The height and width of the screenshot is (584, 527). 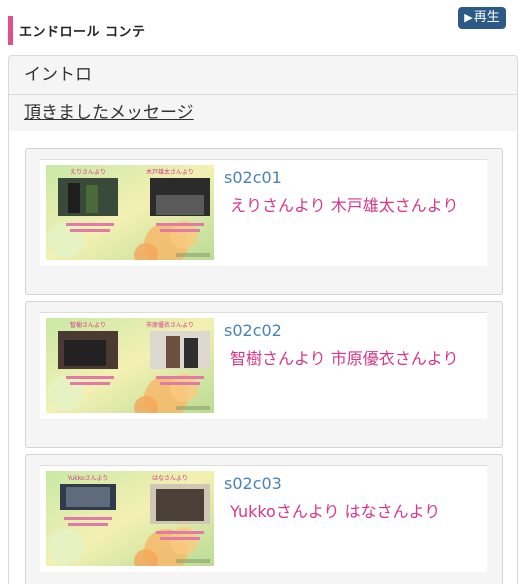 What do you see at coordinates (10, 30) in the screenshot?
I see `title-accent-bar` at bounding box center [10, 30].